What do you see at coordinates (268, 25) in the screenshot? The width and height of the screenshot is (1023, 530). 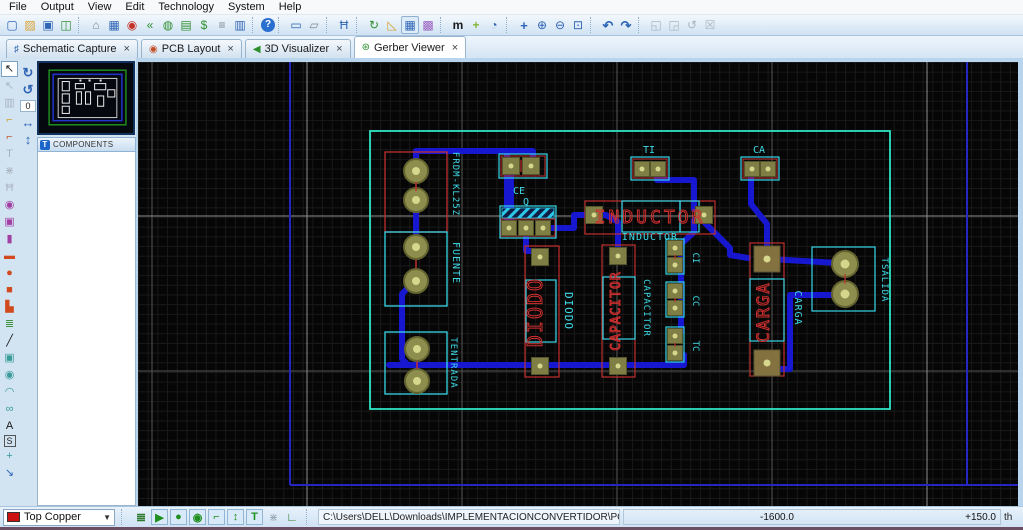 I see `help-icon: ?` at bounding box center [268, 25].